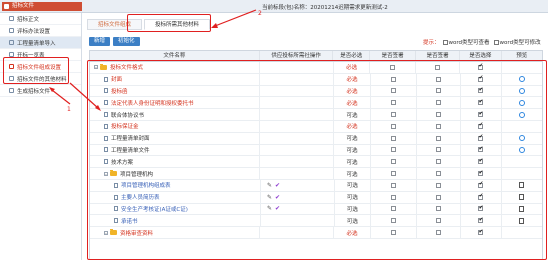 This screenshot has height=260, width=548. Describe the element at coordinates (40, 43) in the screenshot. I see `sidebar-item-bill-import: 工程量清单导入` at that location.